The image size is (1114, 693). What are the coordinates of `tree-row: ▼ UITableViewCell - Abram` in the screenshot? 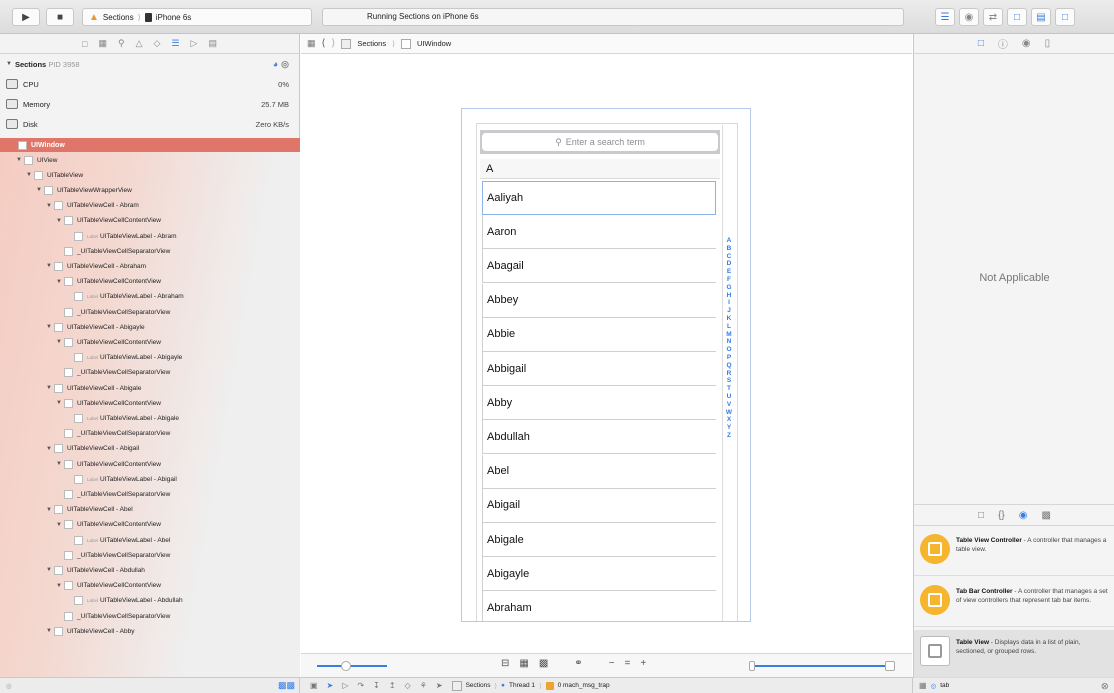 It's located at (92, 206).